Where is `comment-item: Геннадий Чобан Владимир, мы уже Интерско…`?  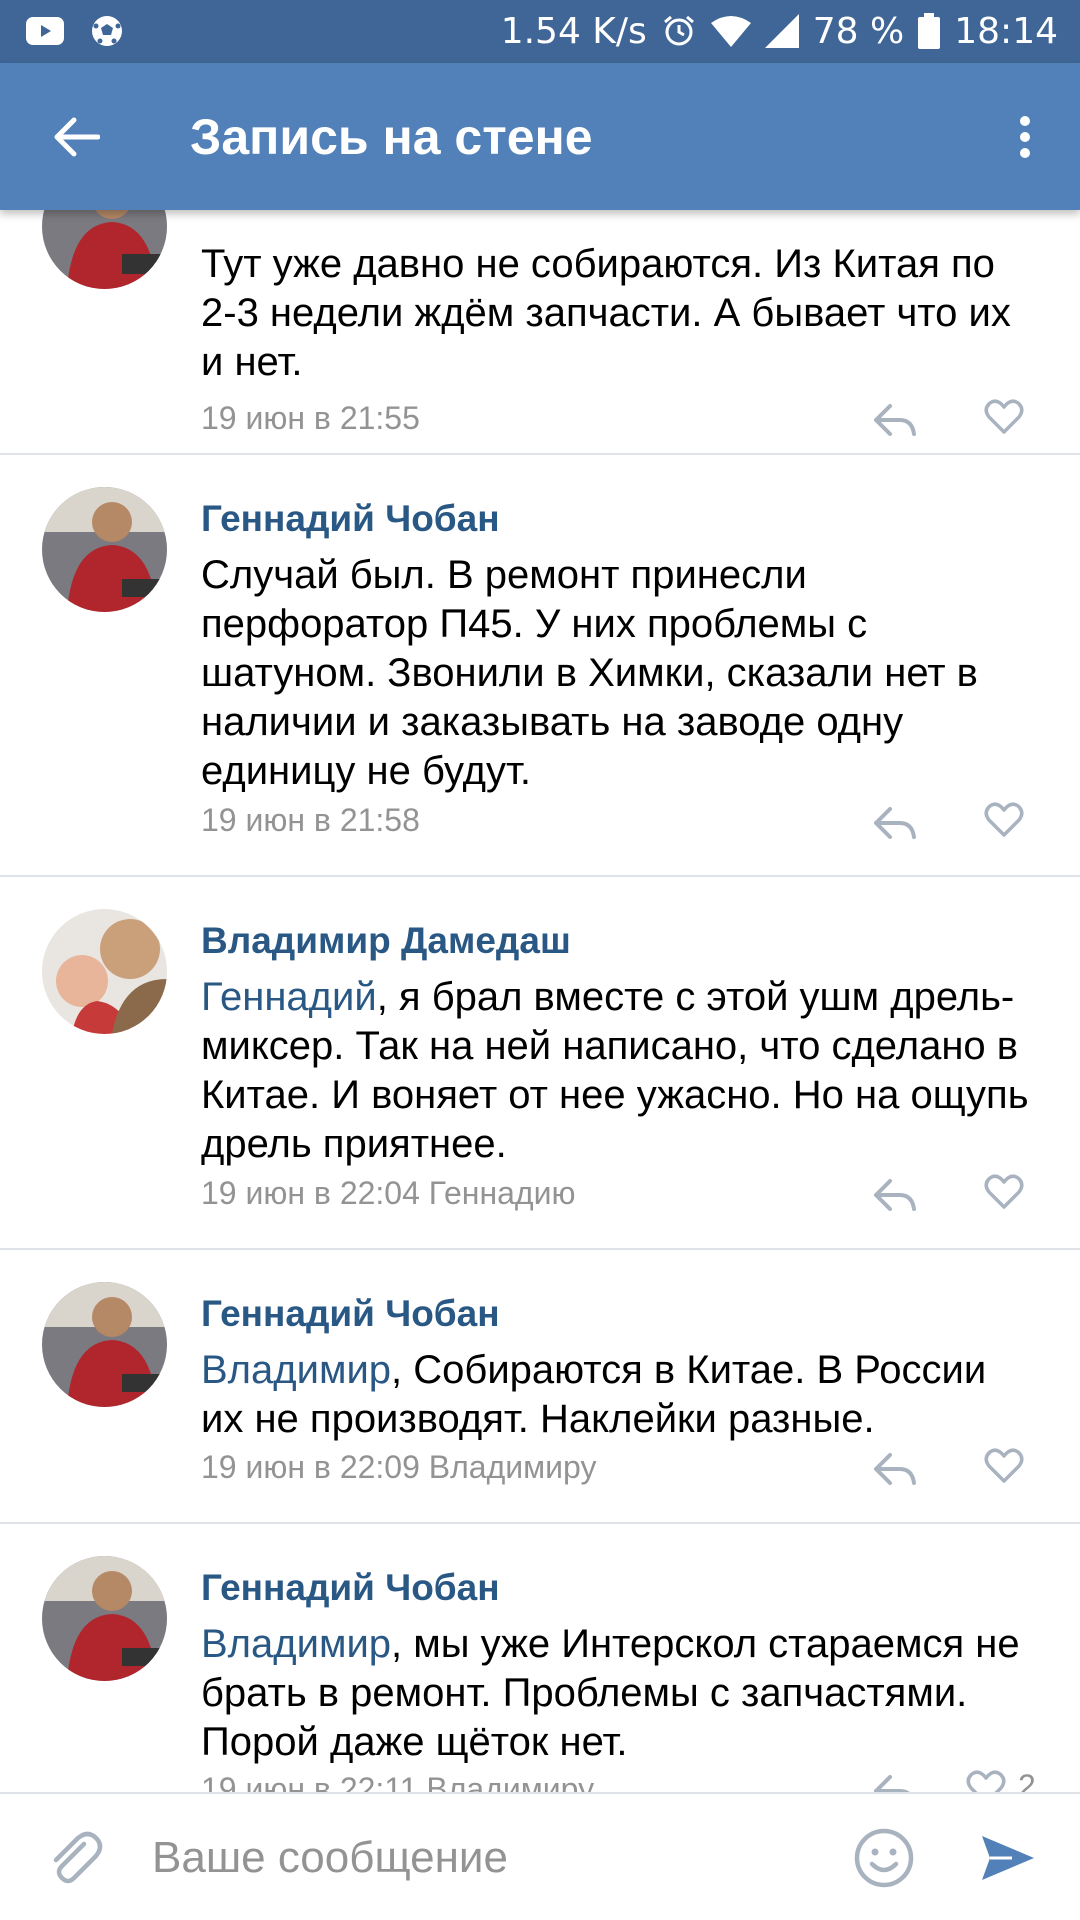 comment-item: Геннадий Чобан Владимир, мы уже Интерско… is located at coordinates (540, 1658).